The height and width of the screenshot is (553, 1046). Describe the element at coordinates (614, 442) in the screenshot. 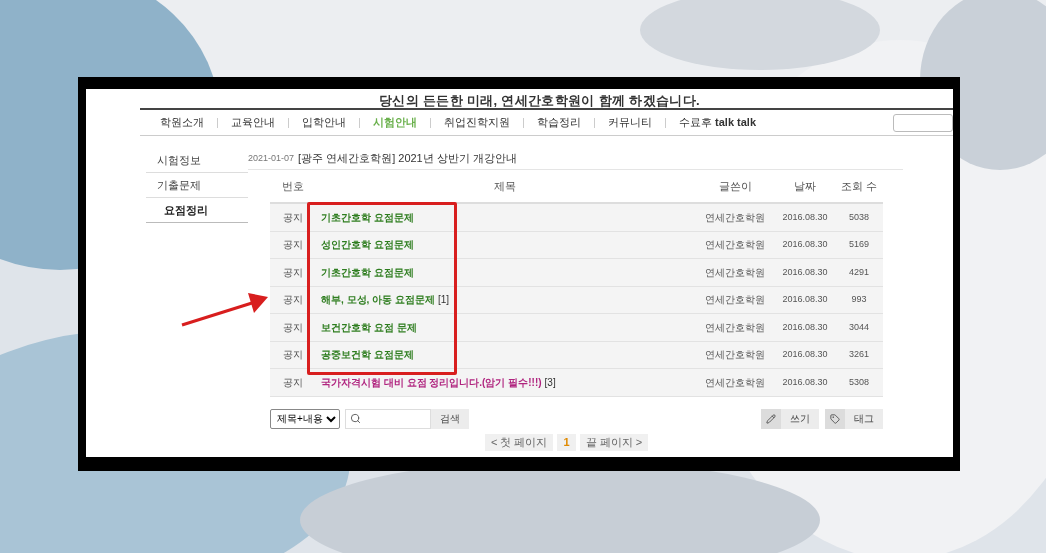

I see `last-page-button: 끝 페이지 >` at that location.